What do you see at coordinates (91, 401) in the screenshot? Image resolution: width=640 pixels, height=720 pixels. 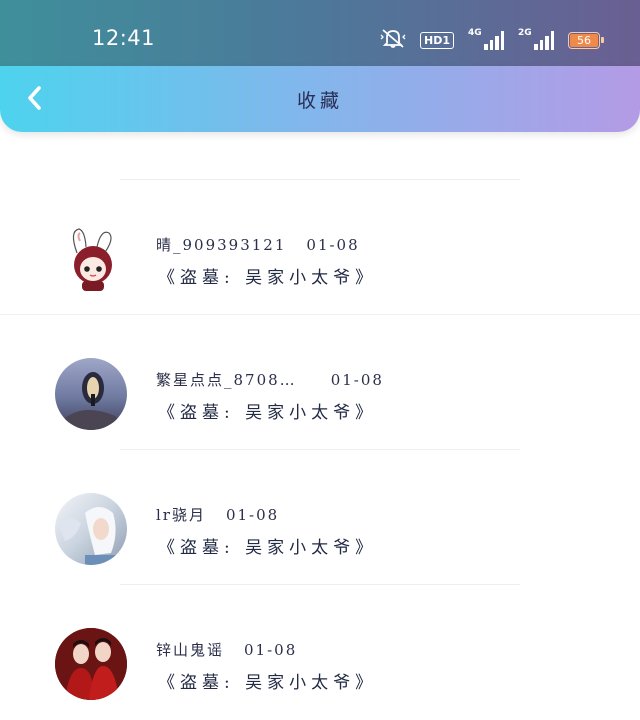 I see `portal-avatar-image` at bounding box center [91, 401].